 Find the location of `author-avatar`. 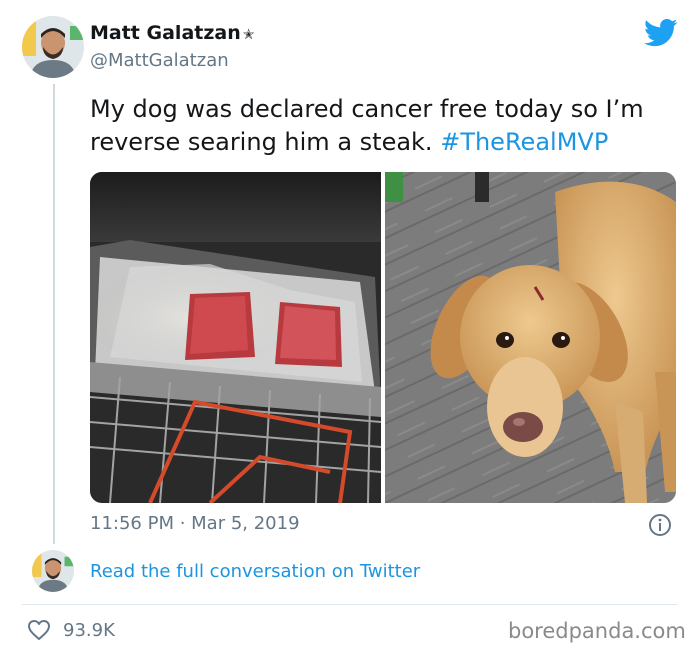

author-avatar is located at coordinates (53, 47).